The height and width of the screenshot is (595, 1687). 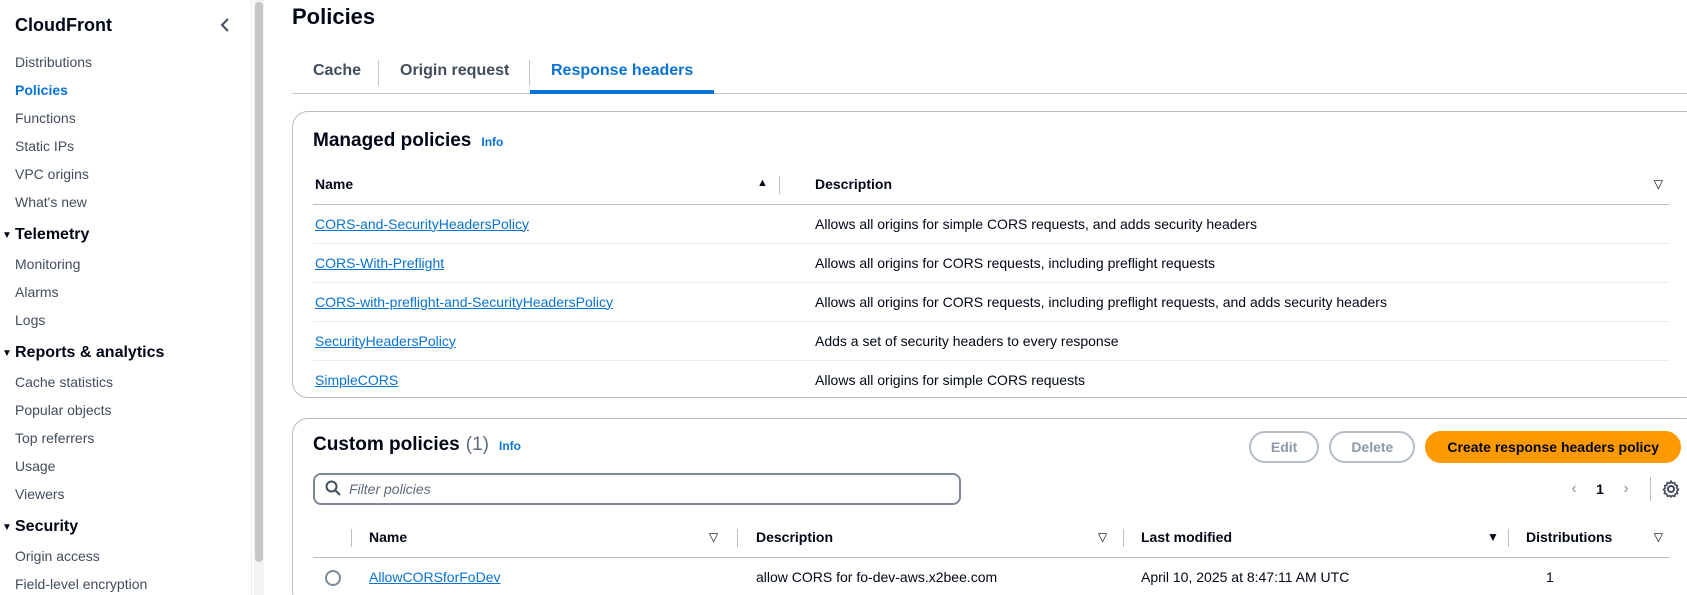 What do you see at coordinates (259, 282) in the screenshot?
I see `scrollbar-thumb` at bounding box center [259, 282].